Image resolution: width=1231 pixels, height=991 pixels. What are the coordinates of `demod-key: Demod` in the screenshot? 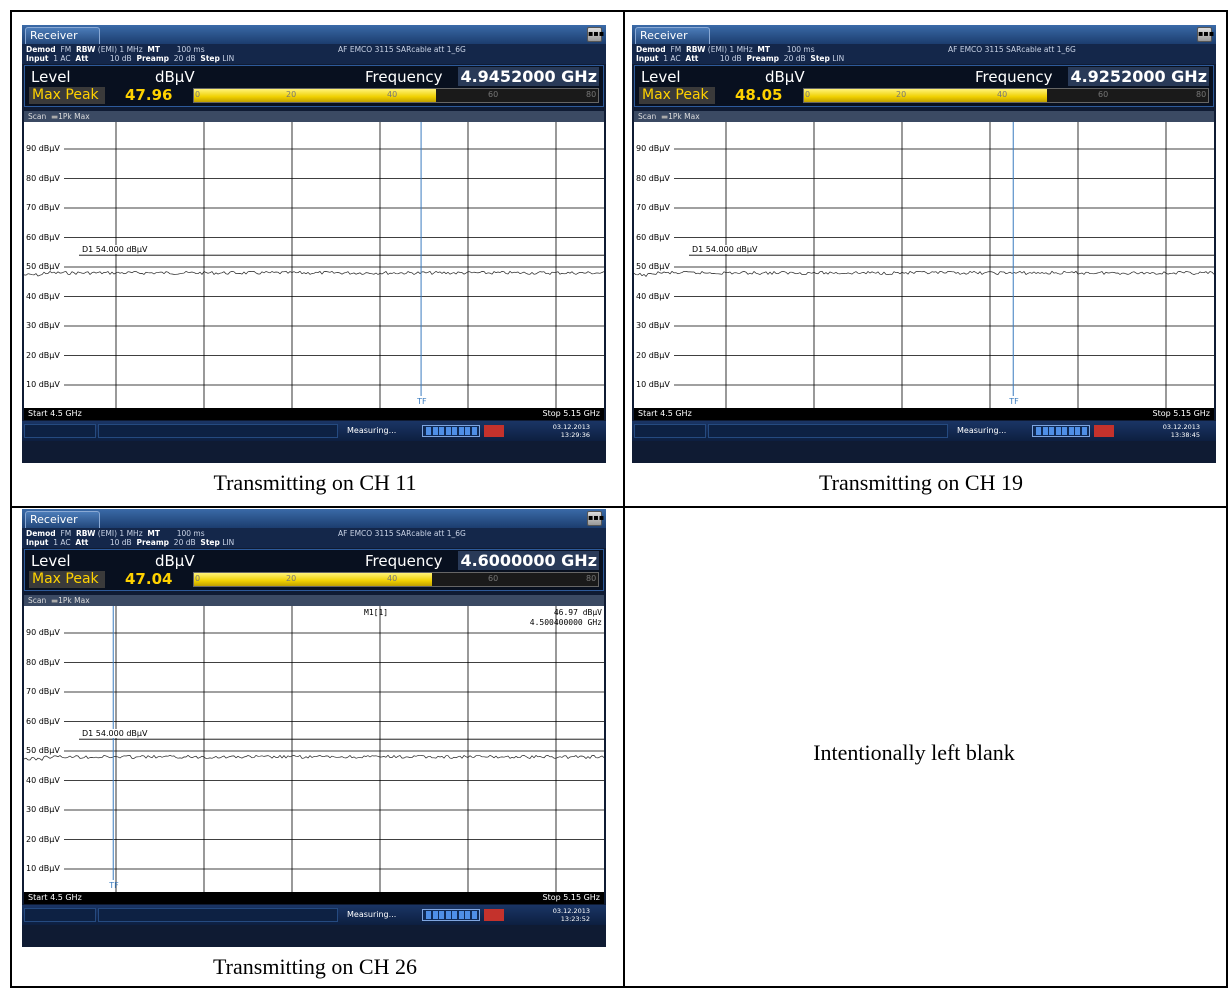 It's located at (41, 533).